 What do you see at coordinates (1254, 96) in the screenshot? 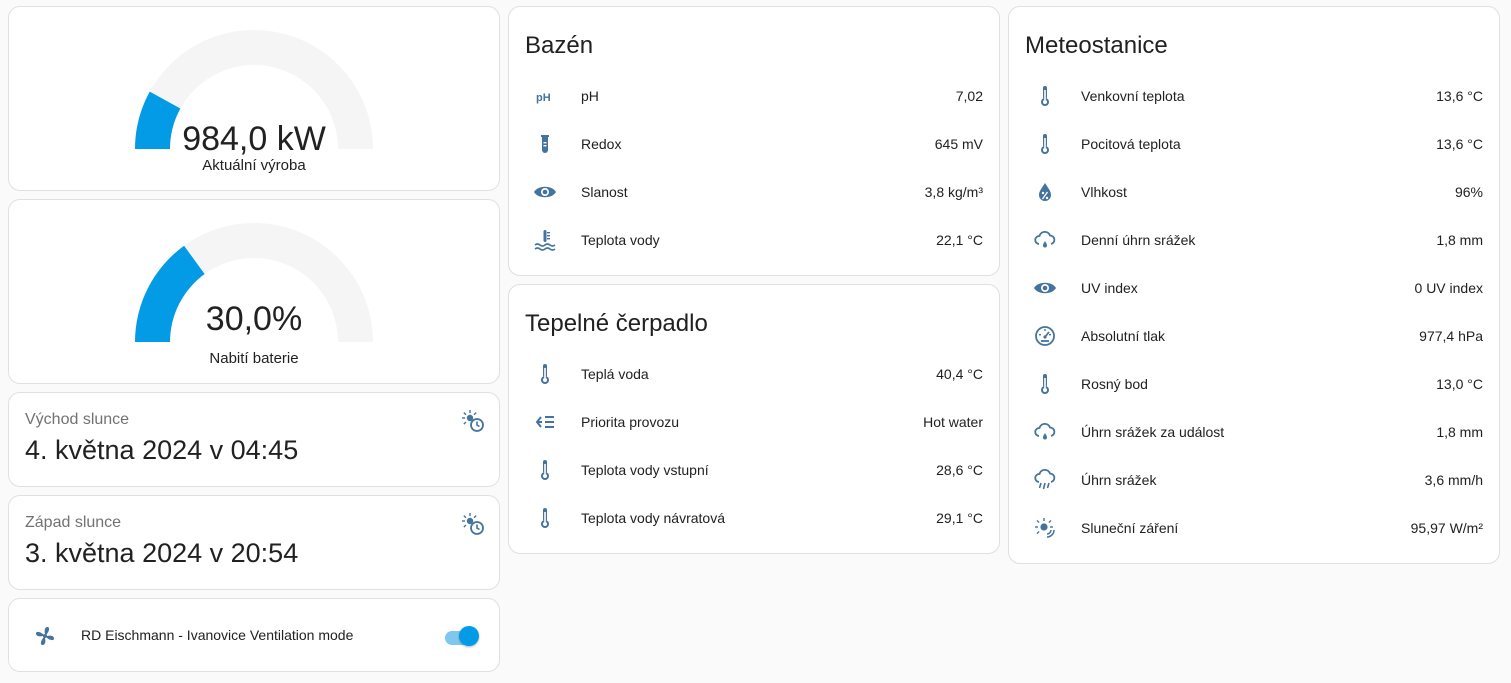
I see `entity-row-outdoor-temp: Venkovní teplota 13,6 °C` at bounding box center [1254, 96].